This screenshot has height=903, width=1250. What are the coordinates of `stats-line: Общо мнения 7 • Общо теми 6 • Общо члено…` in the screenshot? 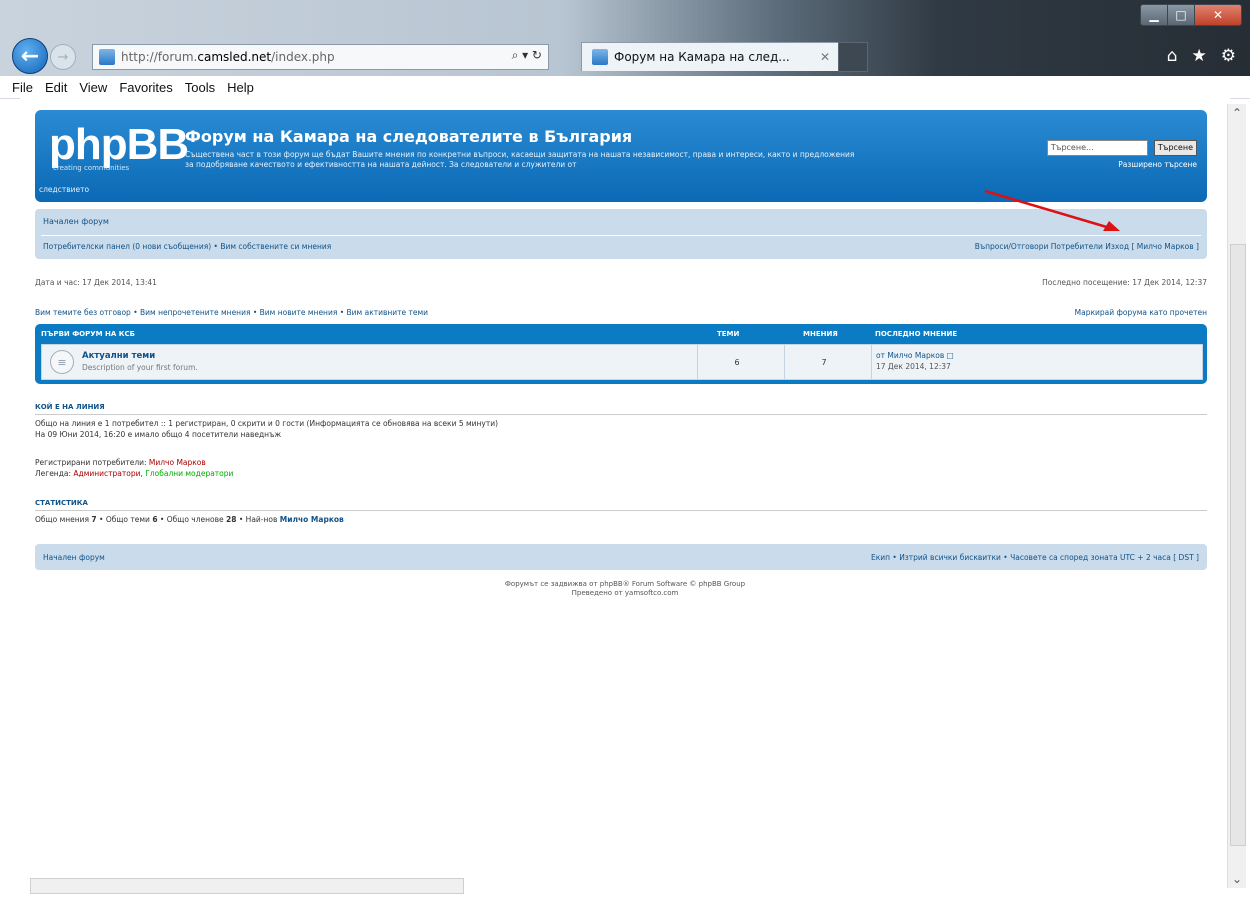 It's located at (189, 519).